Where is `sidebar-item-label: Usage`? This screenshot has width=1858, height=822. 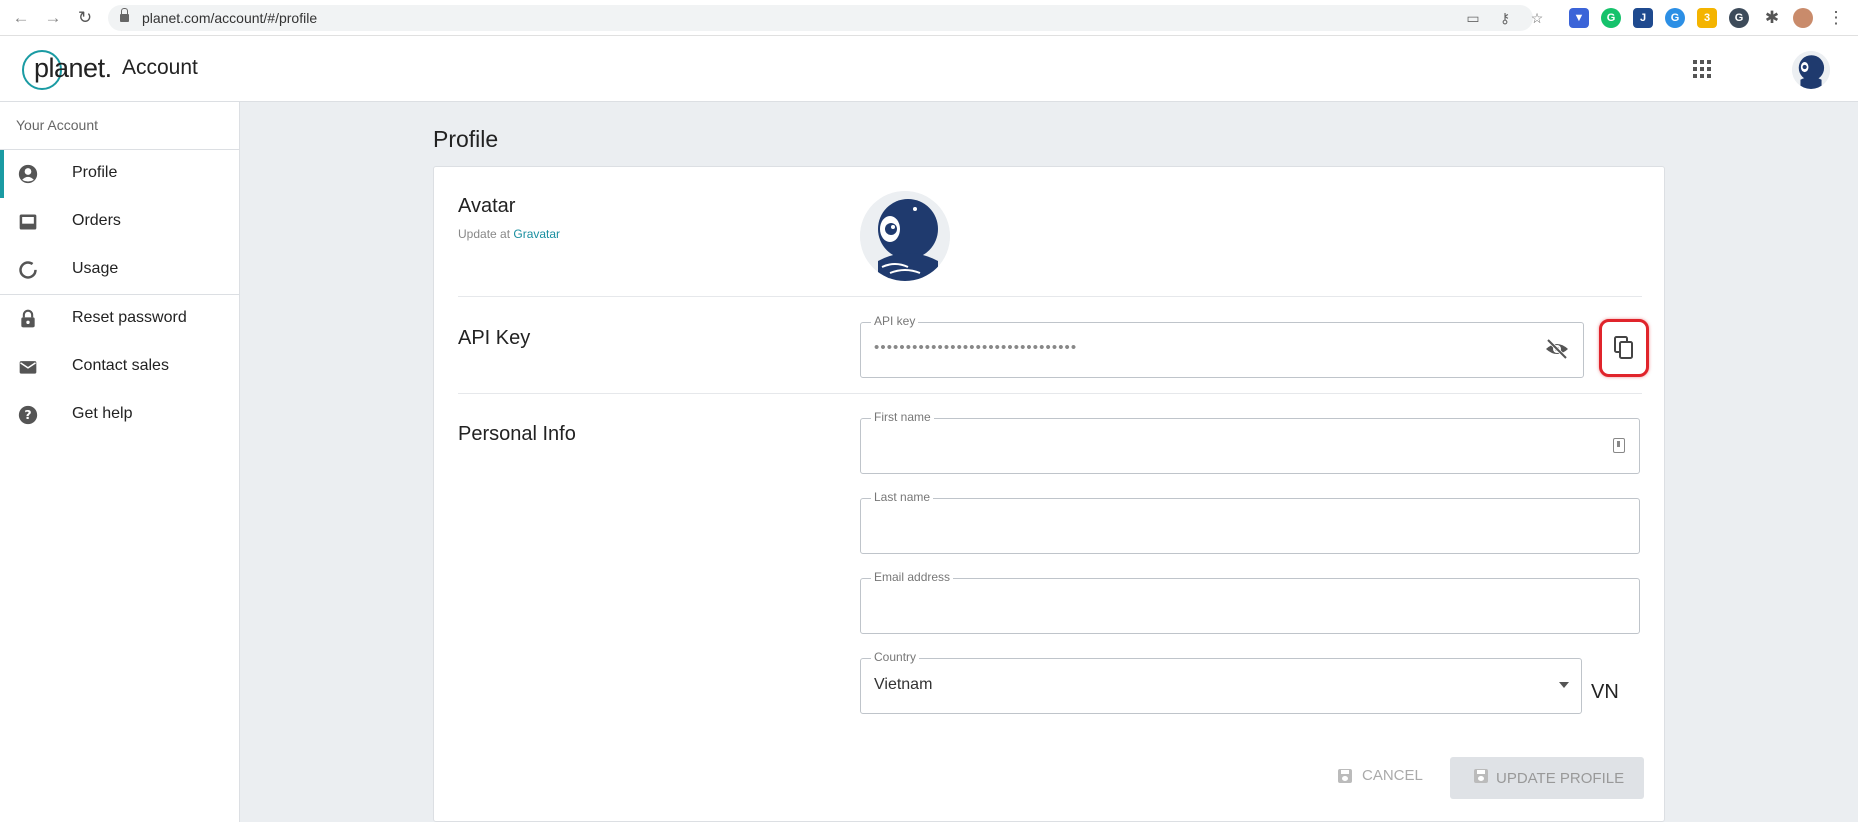 sidebar-item-label: Usage is located at coordinates (95, 268).